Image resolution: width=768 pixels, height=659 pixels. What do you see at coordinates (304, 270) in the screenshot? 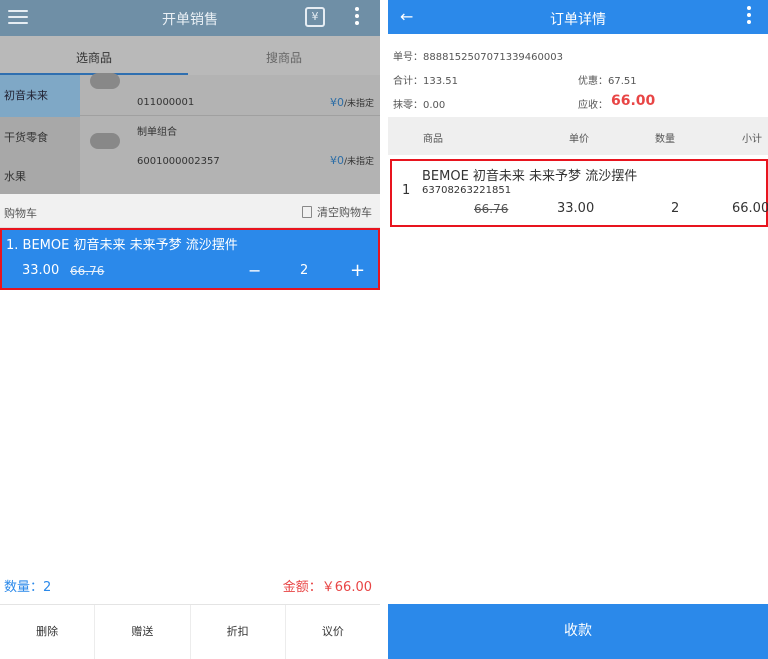
I see `cart-item-qty: 2` at bounding box center [304, 270].